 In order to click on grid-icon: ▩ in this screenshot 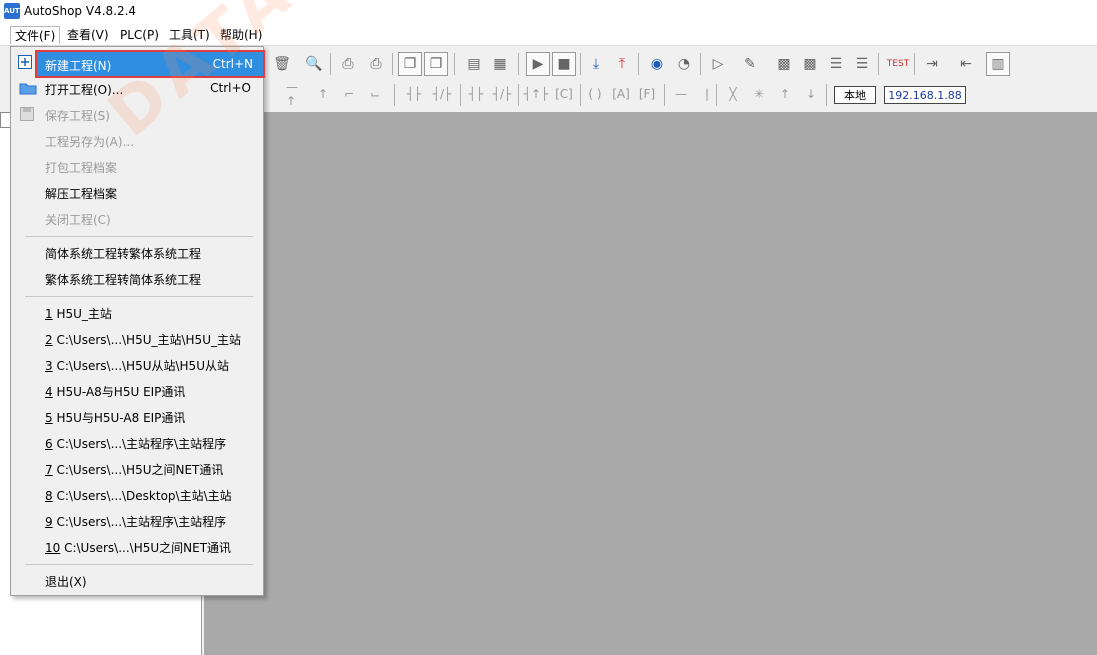, I will do `click(784, 64)`.